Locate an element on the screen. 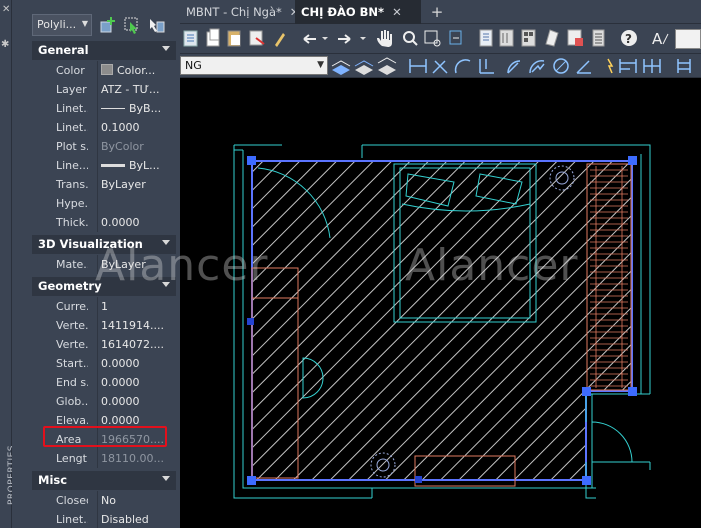 Image resolution: width=701 pixels, height=528 pixels. zoom-window-icon is located at coordinates (432, 38).